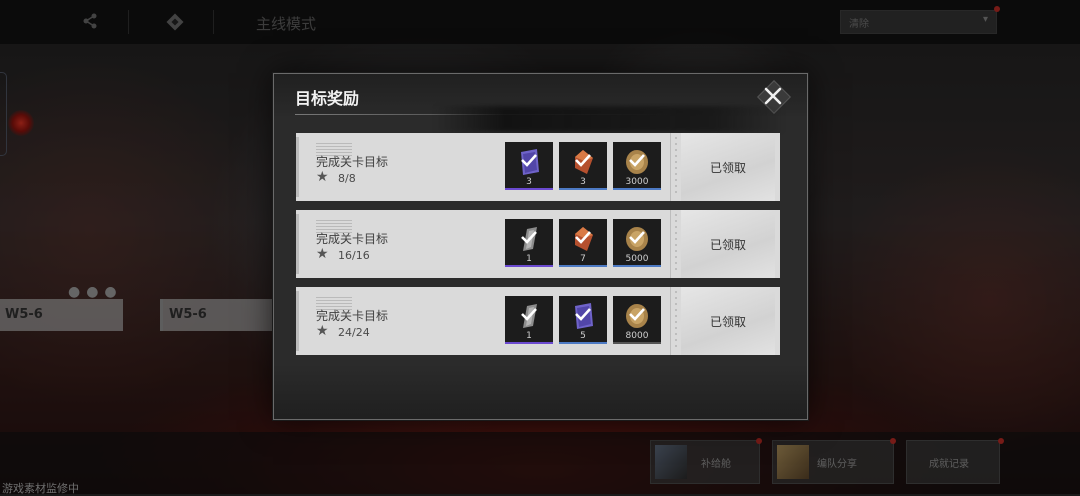 This screenshot has height=496, width=1080. What do you see at coordinates (609, 119) in the screenshot?
I see `brush-stroke-decoration` at bounding box center [609, 119].